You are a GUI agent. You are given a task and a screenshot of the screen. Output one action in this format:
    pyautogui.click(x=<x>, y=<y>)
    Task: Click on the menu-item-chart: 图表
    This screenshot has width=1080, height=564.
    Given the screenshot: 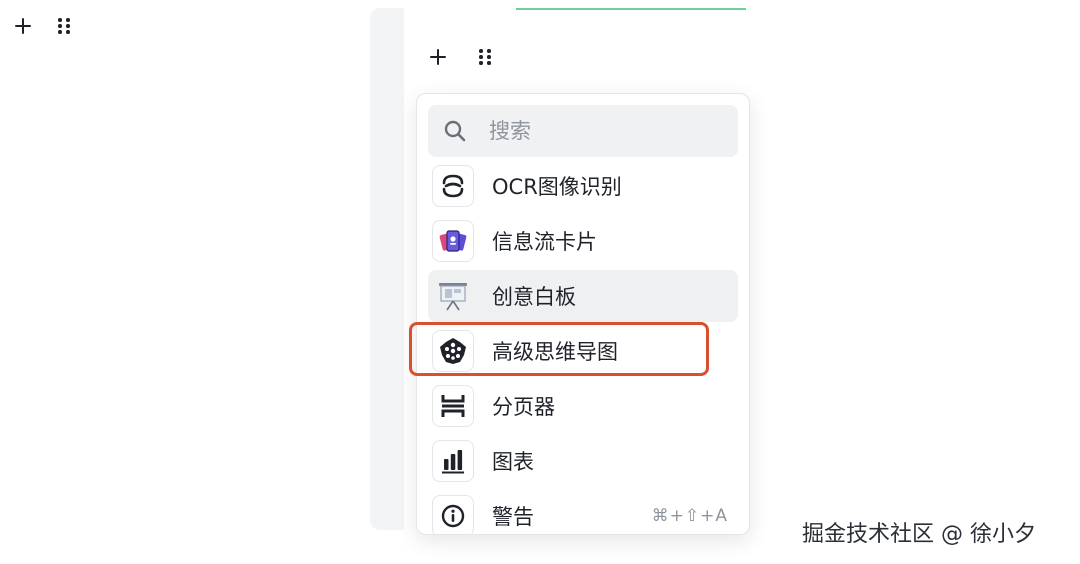 What is the action you would take?
    pyautogui.click(x=583, y=461)
    